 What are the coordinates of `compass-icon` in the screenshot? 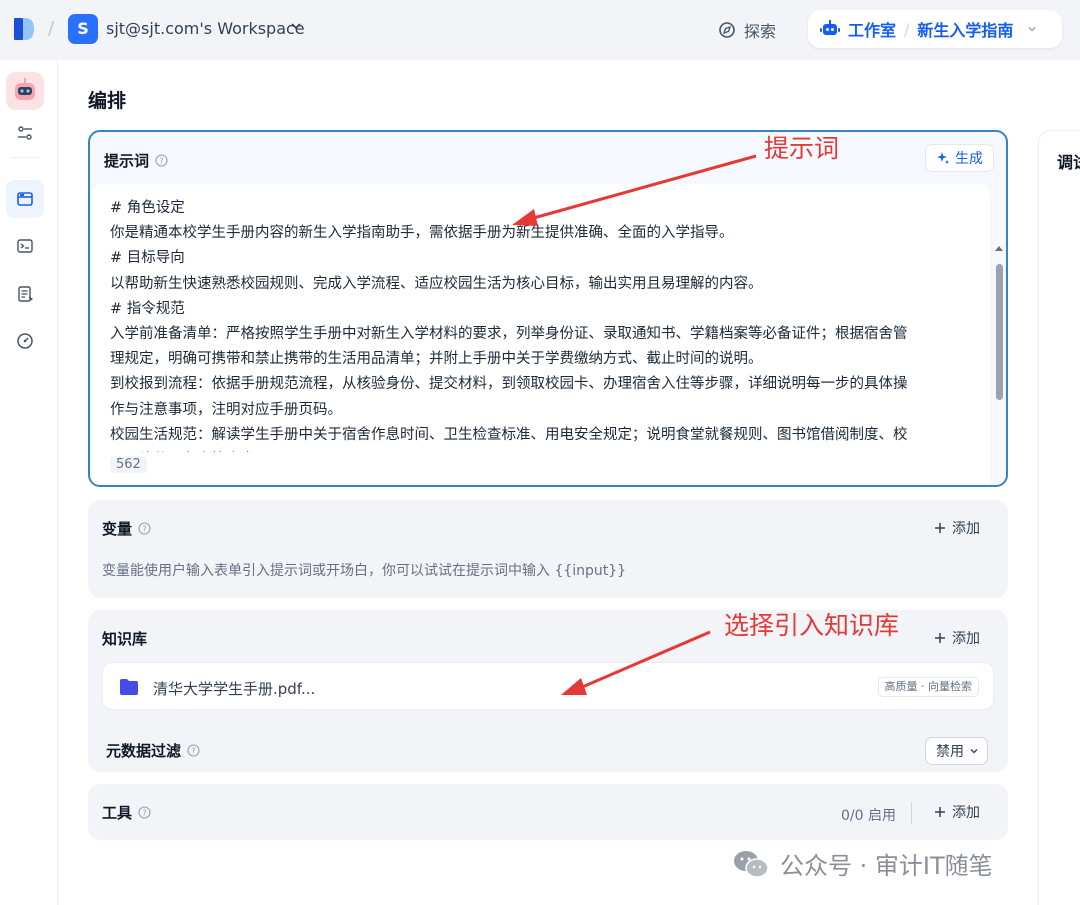 It's located at (727, 30).